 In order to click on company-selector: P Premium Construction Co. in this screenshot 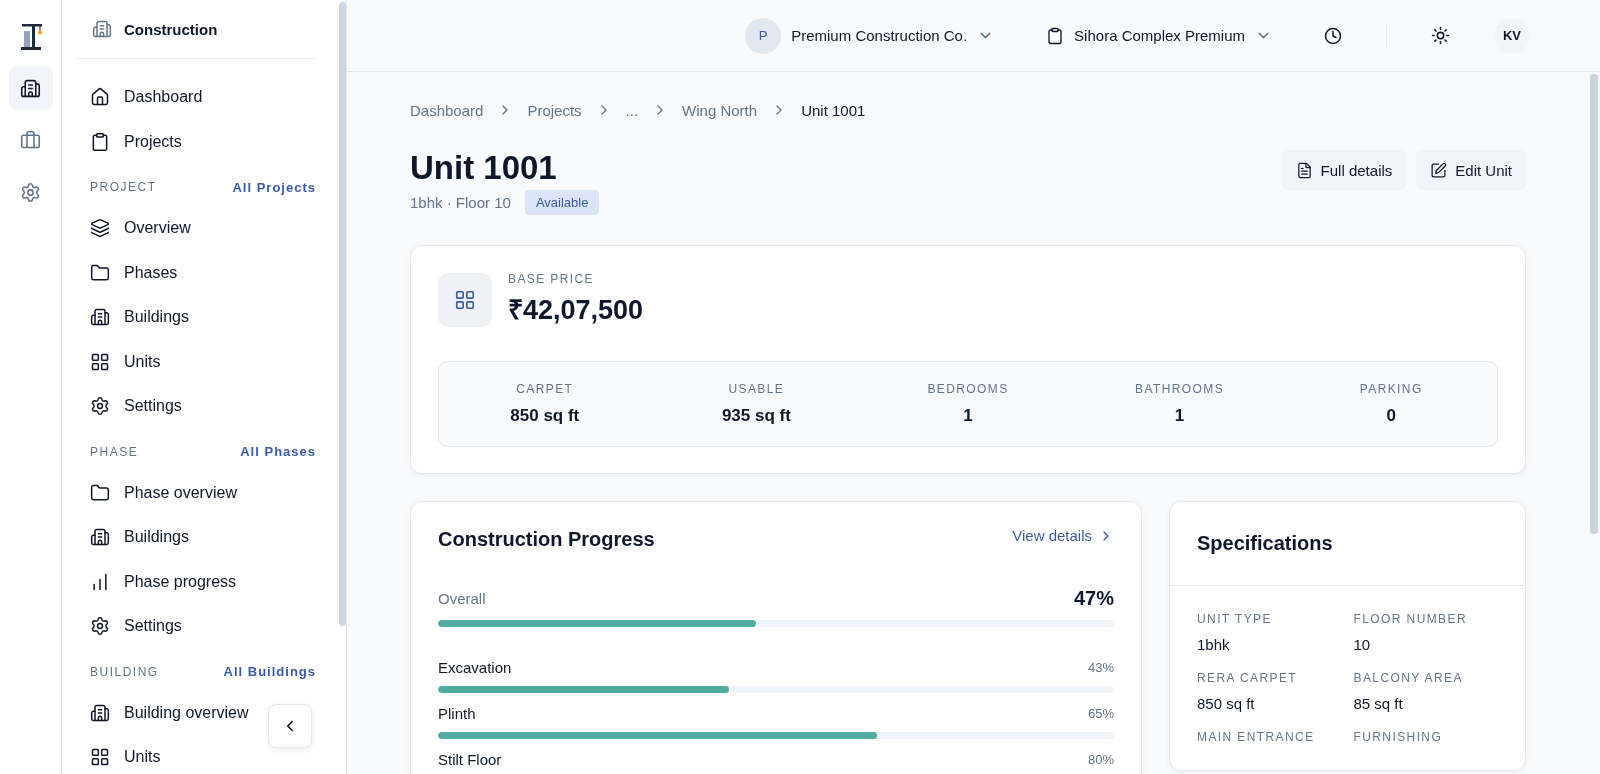, I will do `click(870, 35)`.